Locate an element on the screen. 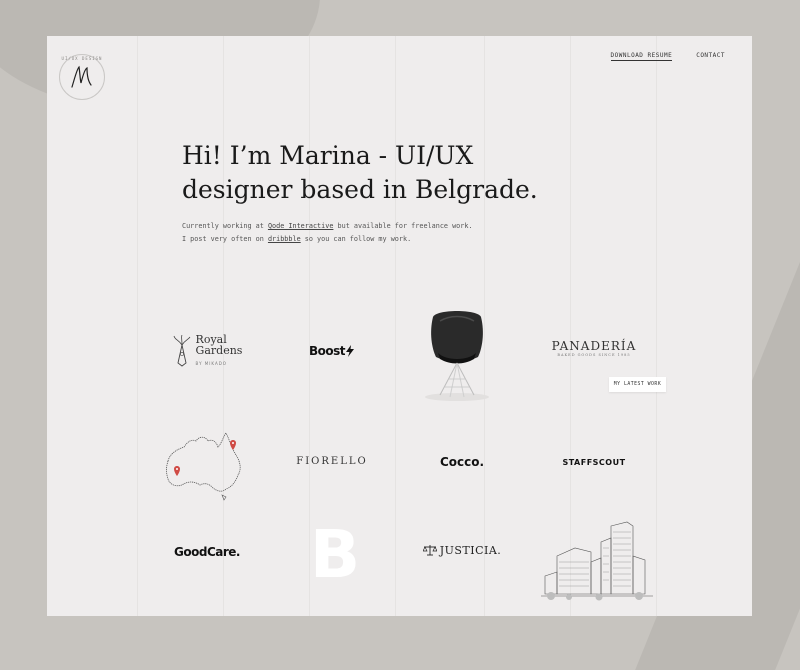  my-latest-work-button: MY LATEST WORK is located at coordinates (637, 384).